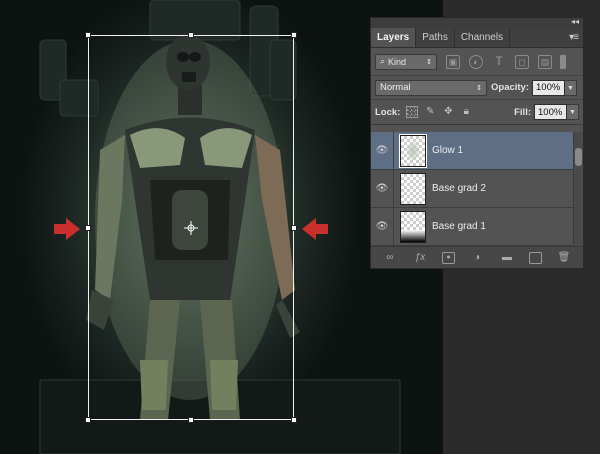  I want to click on blend-options-row: Normal ⇕ Opacity: 100% ▼, so click(477, 88).